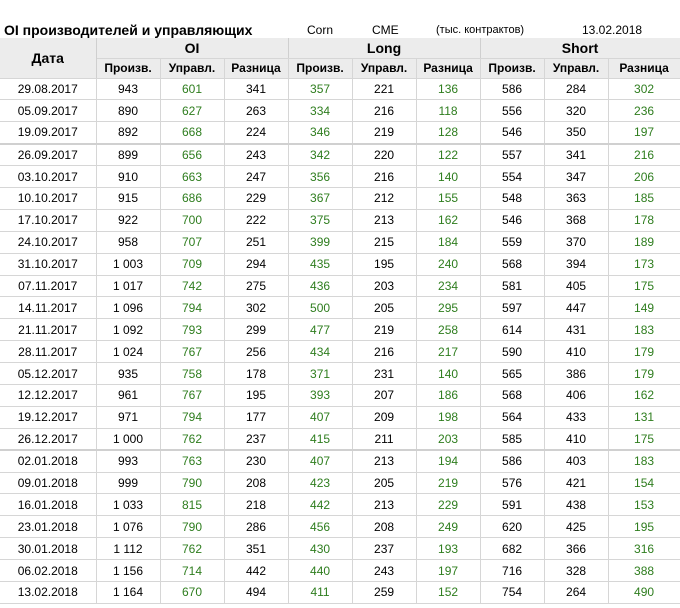  What do you see at coordinates (644, 111) in the screenshot?
I see `short-difference-cell: 236` at bounding box center [644, 111].